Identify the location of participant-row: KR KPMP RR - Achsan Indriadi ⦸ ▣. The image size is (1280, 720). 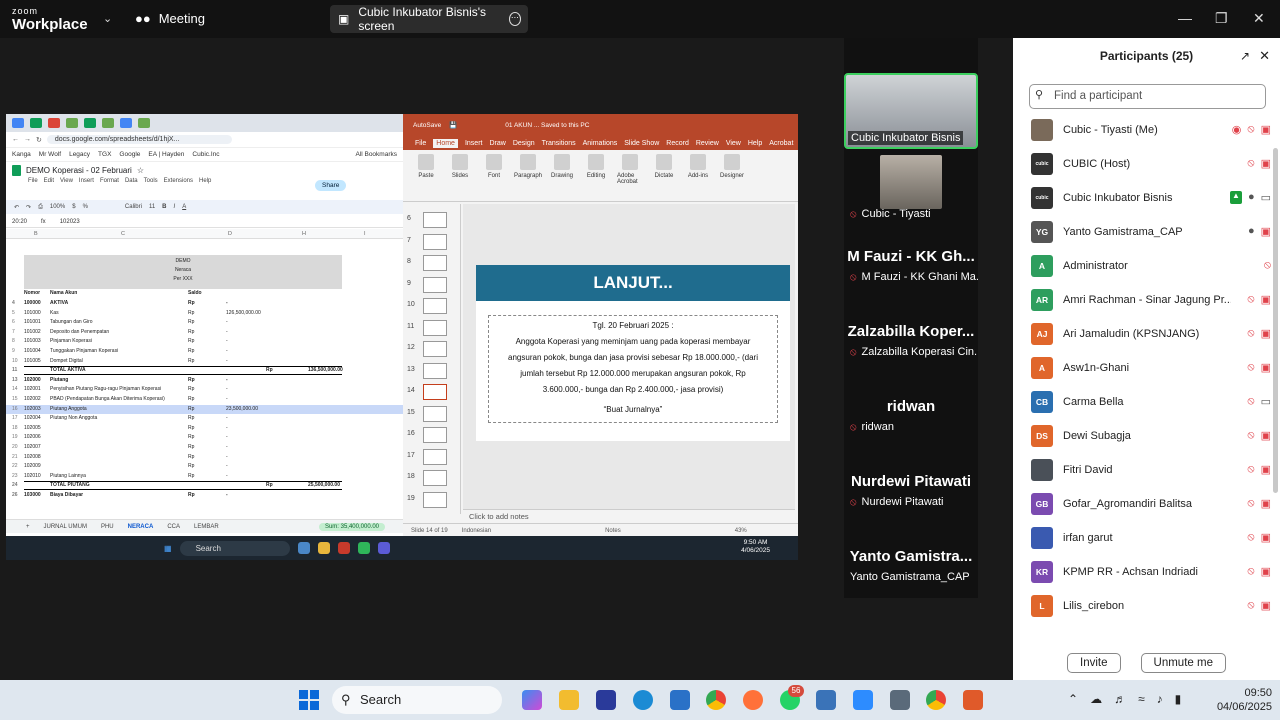
(1151, 572).